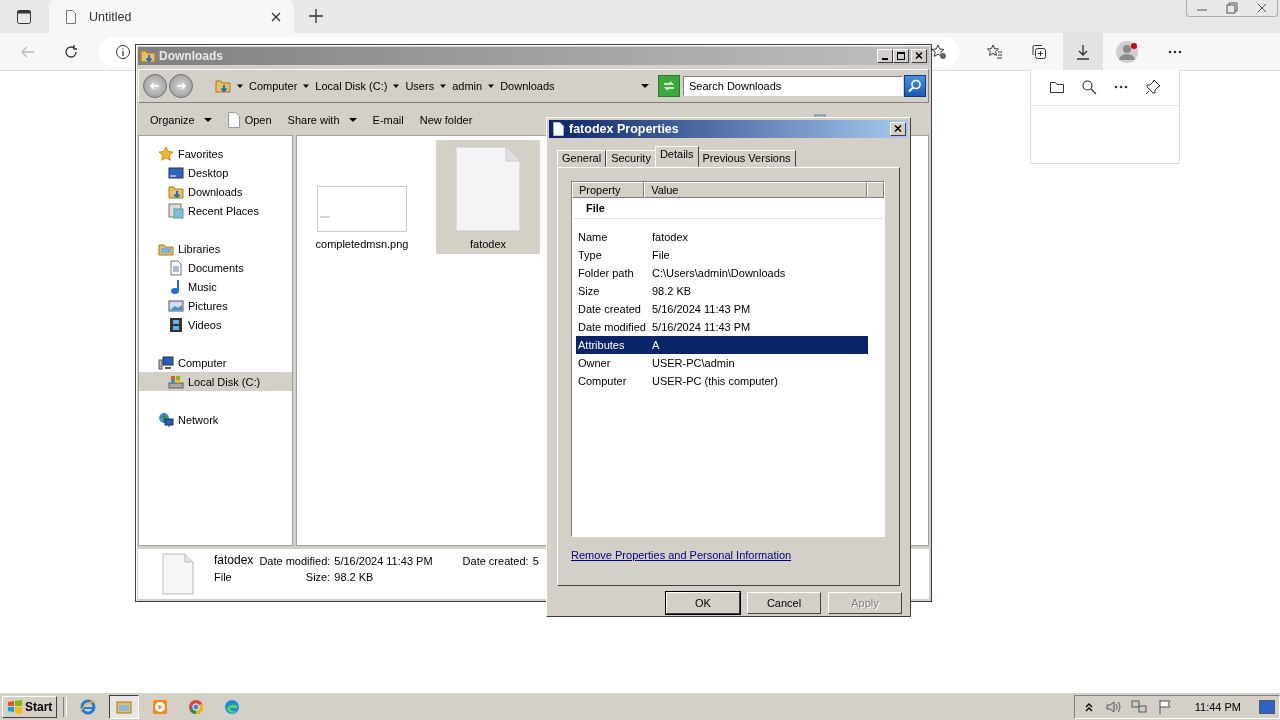 The height and width of the screenshot is (720, 1280). What do you see at coordinates (215, 381) in the screenshot?
I see `nav-item: Local Disk (C:)` at bounding box center [215, 381].